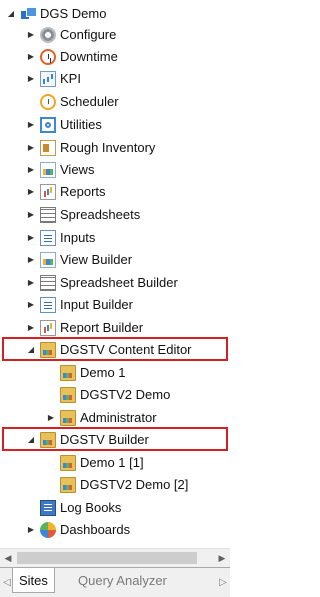 This screenshot has width=320, height=597. I want to click on tree-item-demo-1: Demo 1, so click(86, 372).